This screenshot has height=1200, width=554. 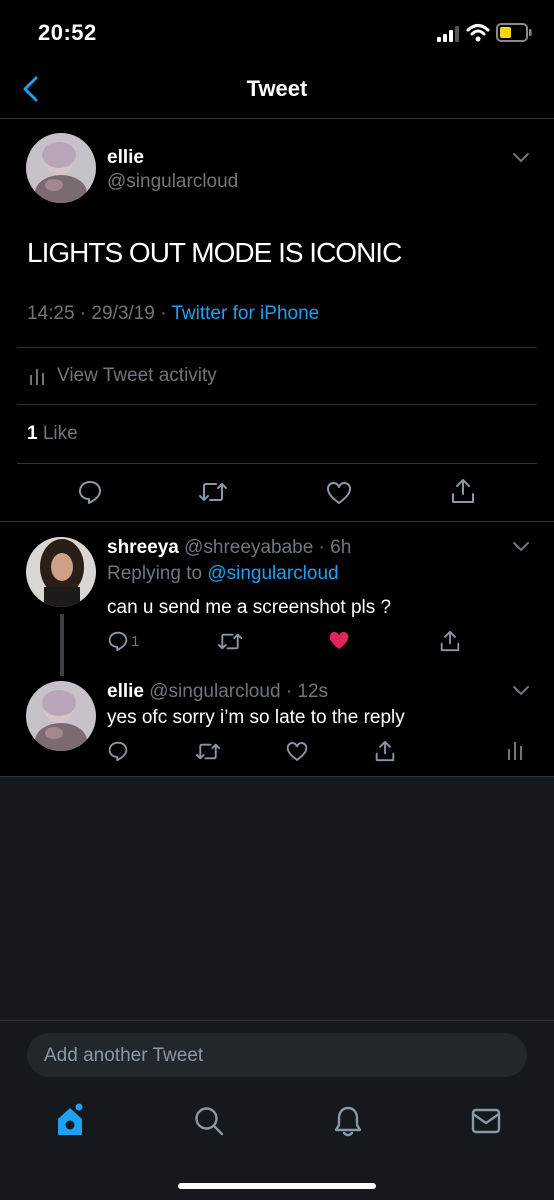 What do you see at coordinates (514, 32) in the screenshot?
I see `battery-icon` at bounding box center [514, 32].